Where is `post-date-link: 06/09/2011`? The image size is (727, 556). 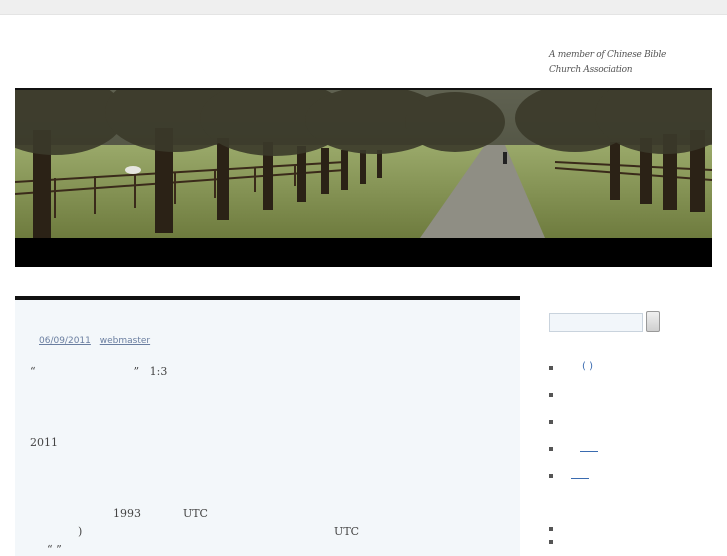 post-date-link: 06/09/2011 is located at coordinates (65, 341).